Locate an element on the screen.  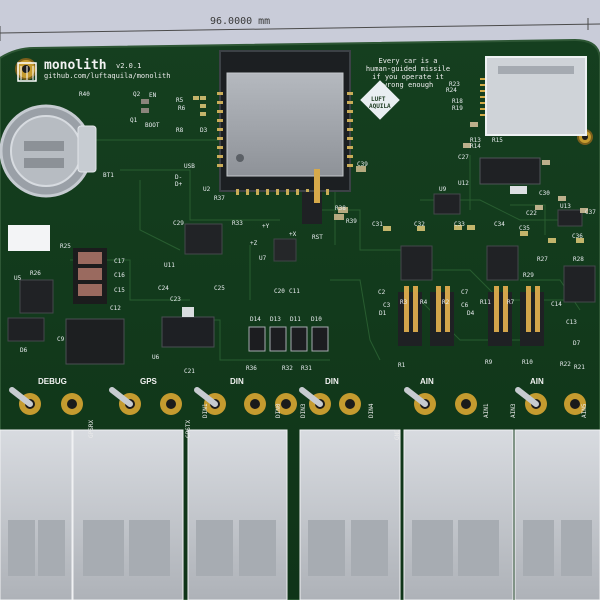
label-r25: R25 is located at coordinates (65, 246).